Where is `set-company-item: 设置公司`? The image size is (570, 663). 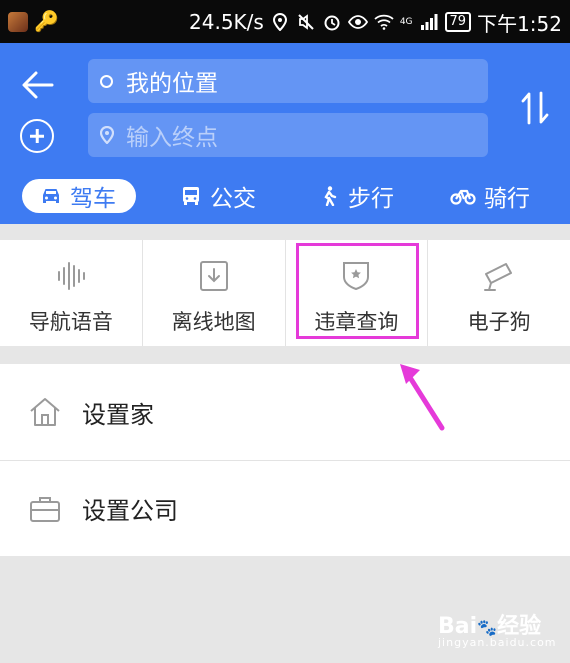
set-company-item: 设置公司 is located at coordinates (285, 508).